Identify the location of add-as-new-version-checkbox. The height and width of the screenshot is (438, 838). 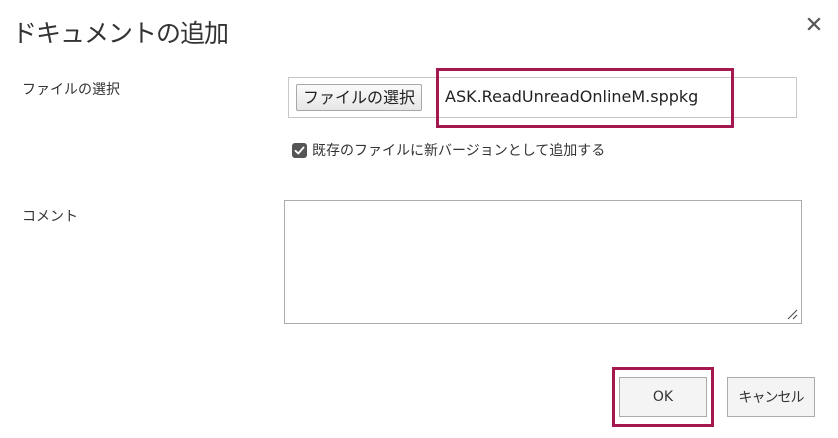
(299, 150).